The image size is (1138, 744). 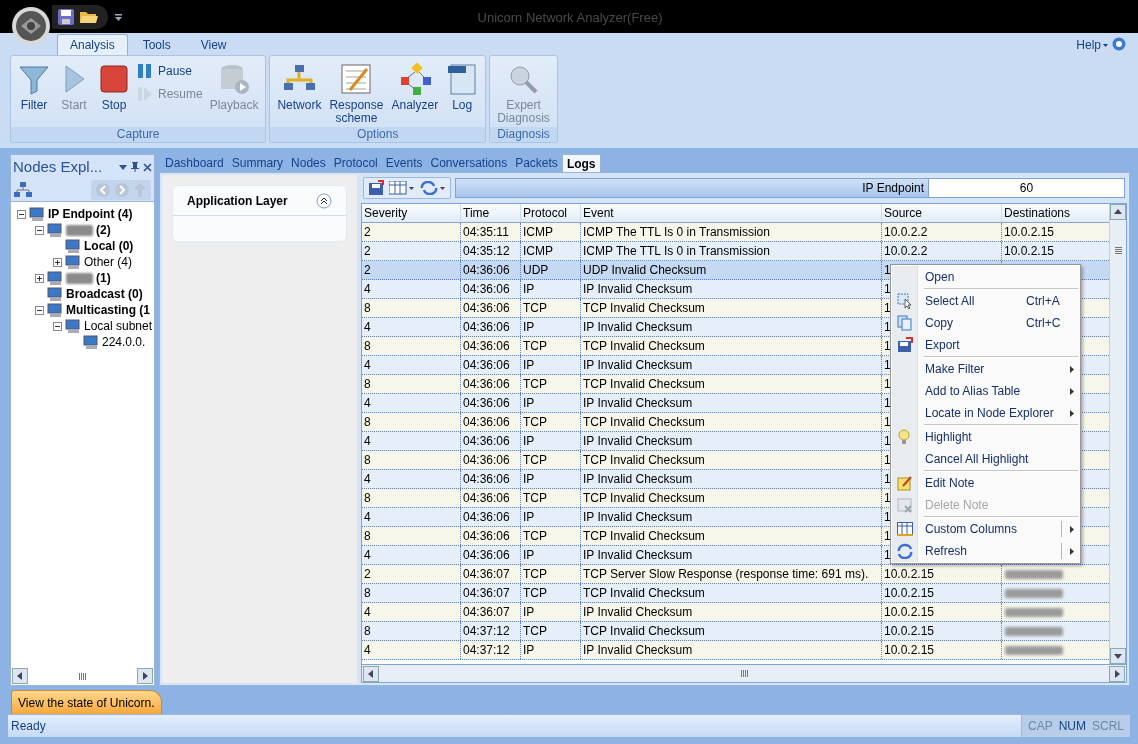 I want to click on magnifier-icon, so click(x=523, y=79).